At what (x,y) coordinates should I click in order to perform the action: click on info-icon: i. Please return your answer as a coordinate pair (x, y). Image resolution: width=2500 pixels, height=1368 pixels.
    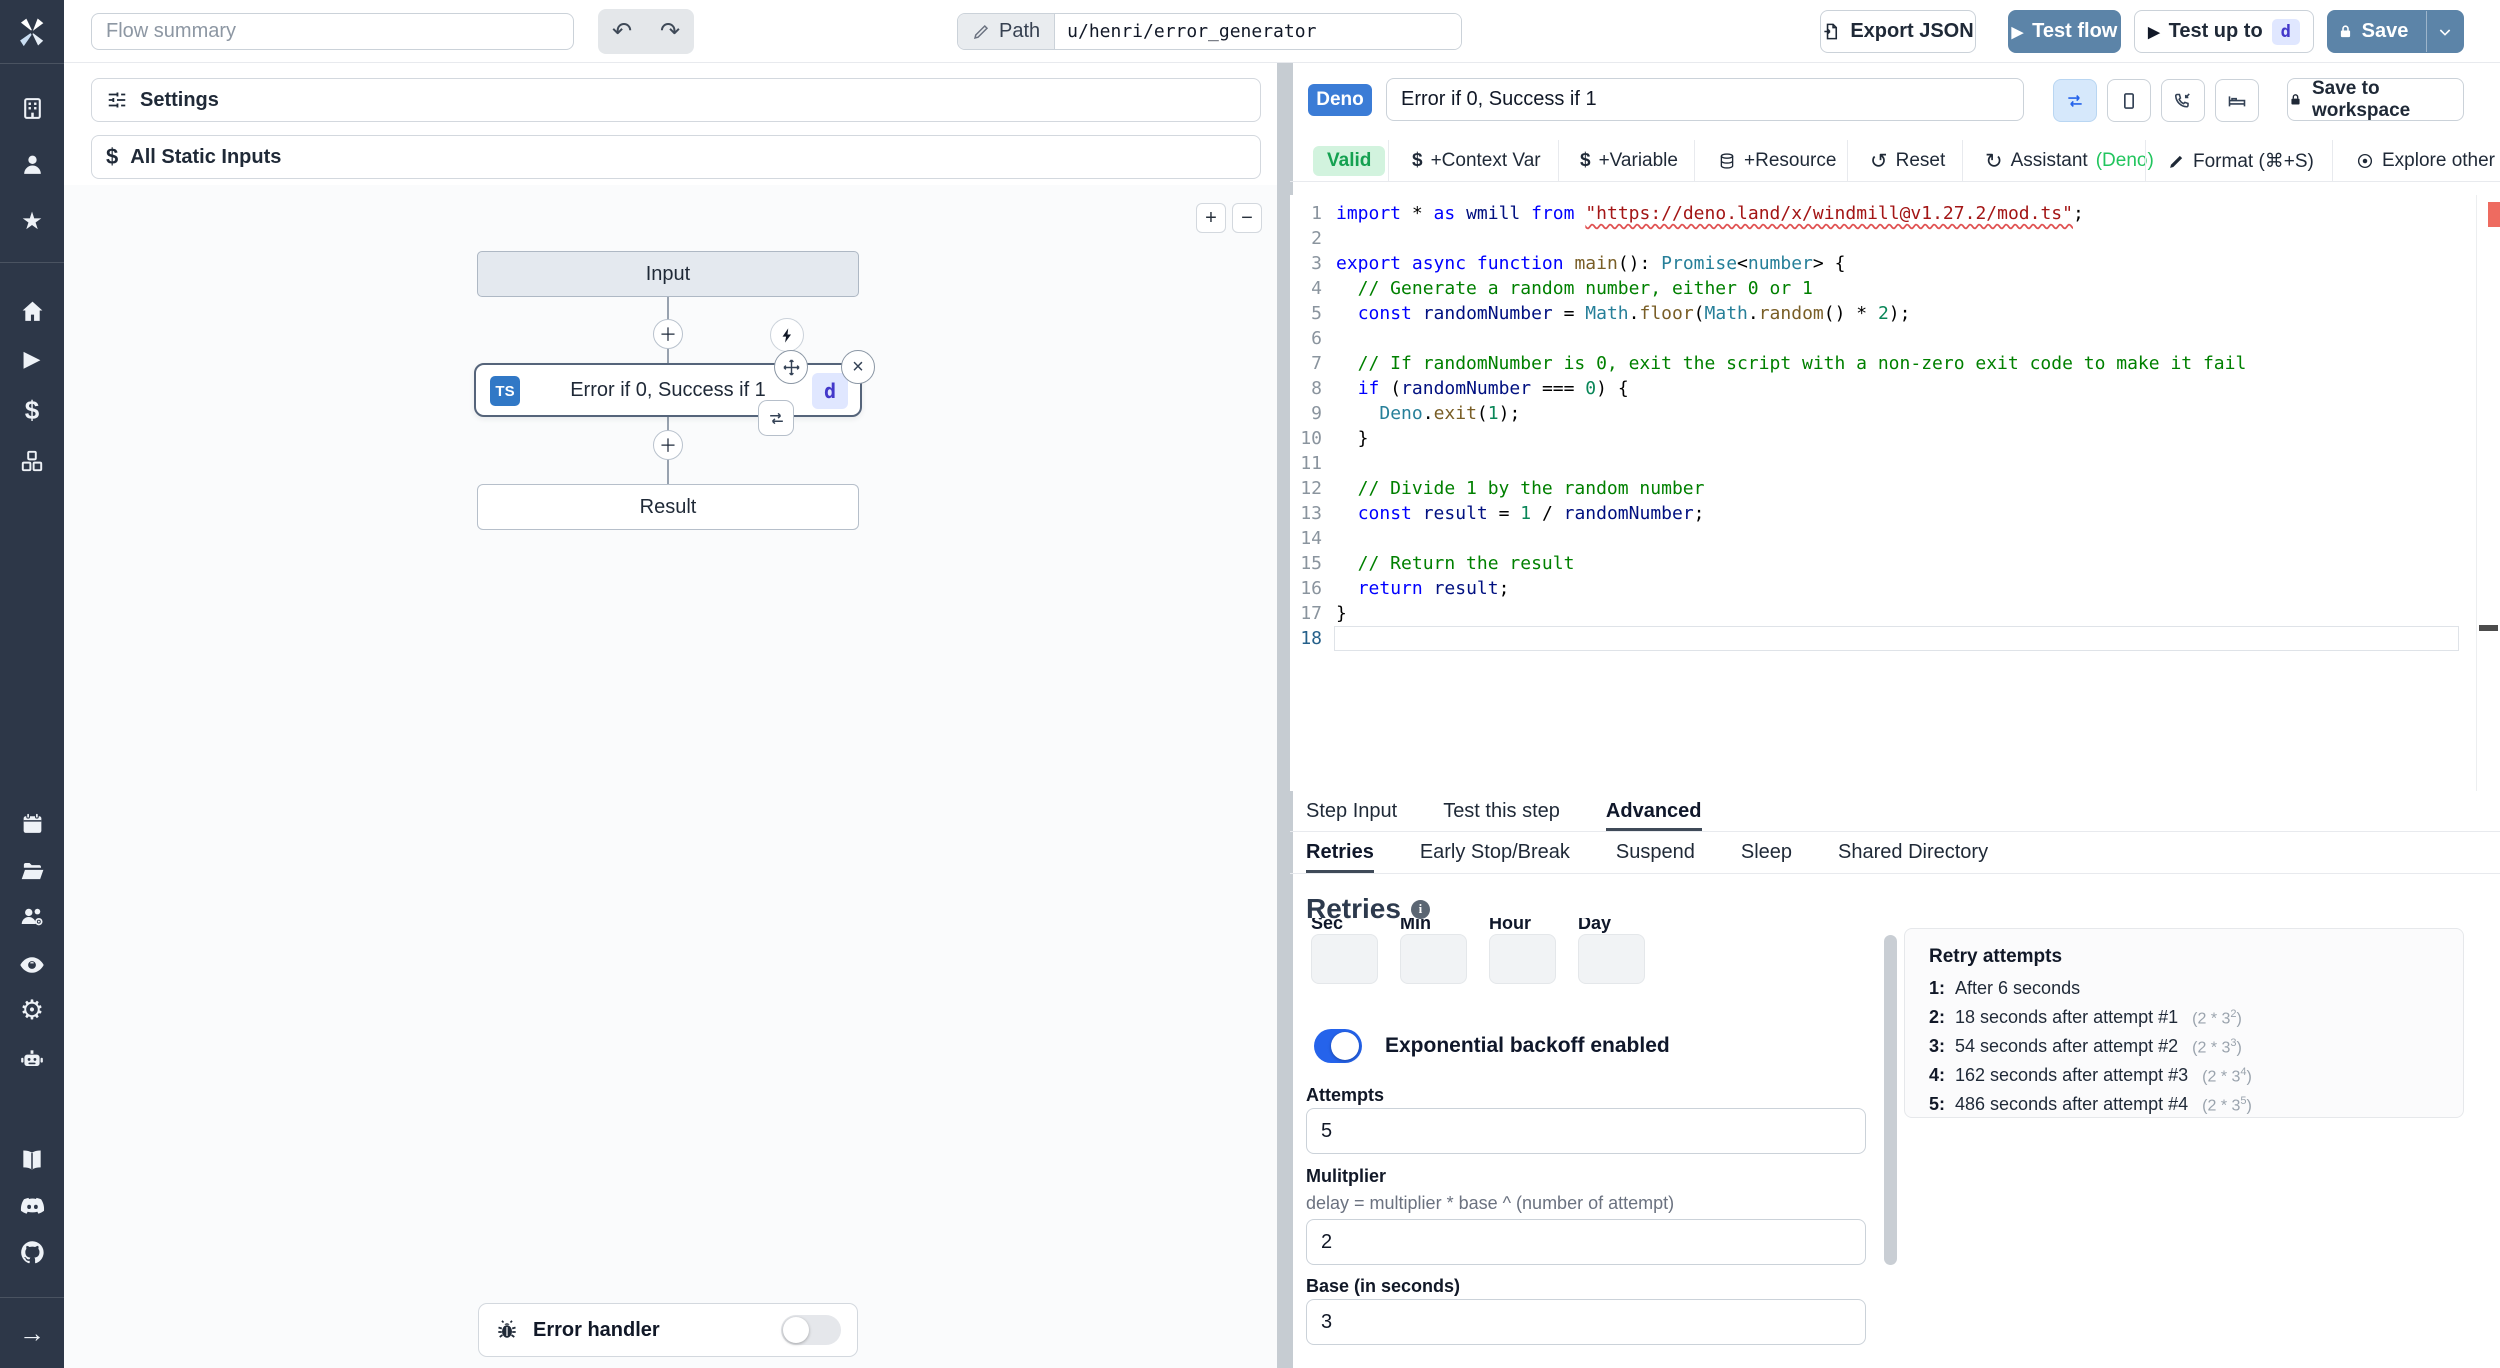
    Looking at the image, I should click on (1420, 909).